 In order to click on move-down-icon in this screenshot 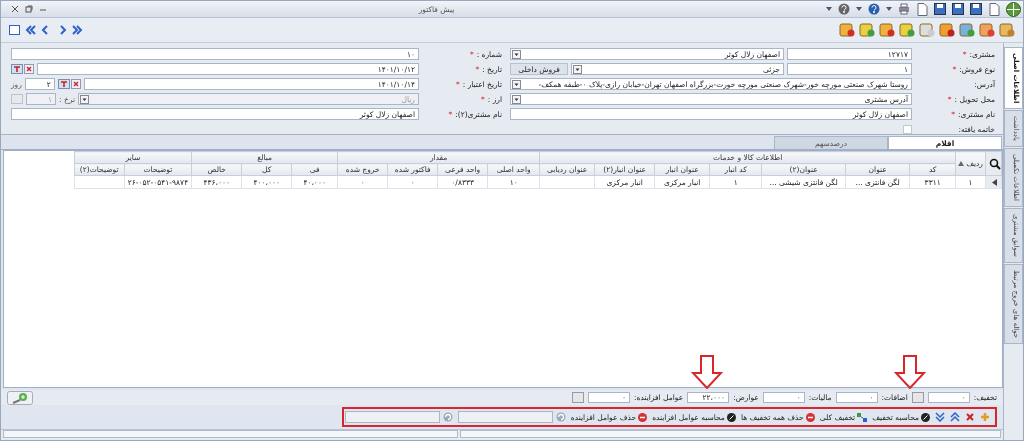, I will do `click(940, 417)`.